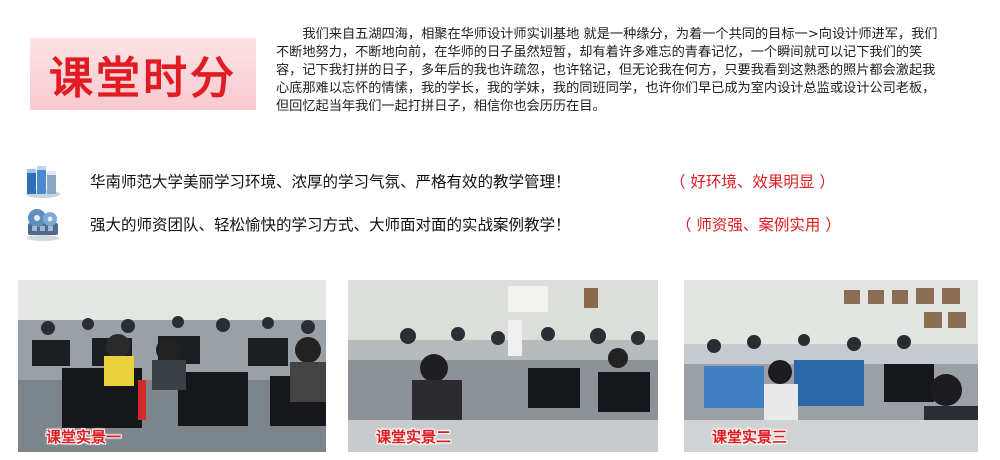 The height and width of the screenshot is (460, 1000). Describe the element at coordinates (143, 78) in the screenshot. I see `section-title: 课堂时分` at that location.